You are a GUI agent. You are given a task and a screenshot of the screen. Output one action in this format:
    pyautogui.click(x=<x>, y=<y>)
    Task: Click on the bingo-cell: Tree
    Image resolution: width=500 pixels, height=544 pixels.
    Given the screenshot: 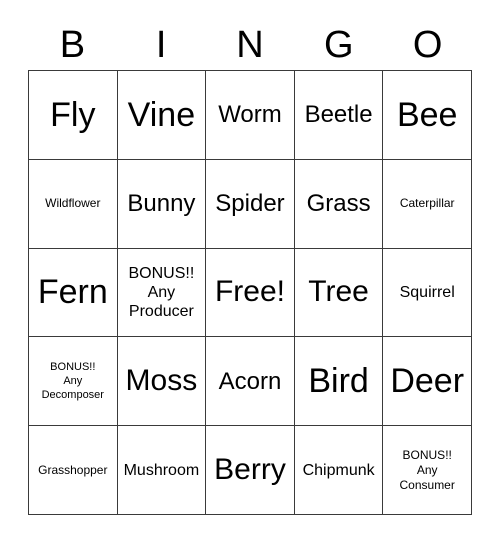 What is the action you would take?
    pyautogui.click(x=339, y=293)
    